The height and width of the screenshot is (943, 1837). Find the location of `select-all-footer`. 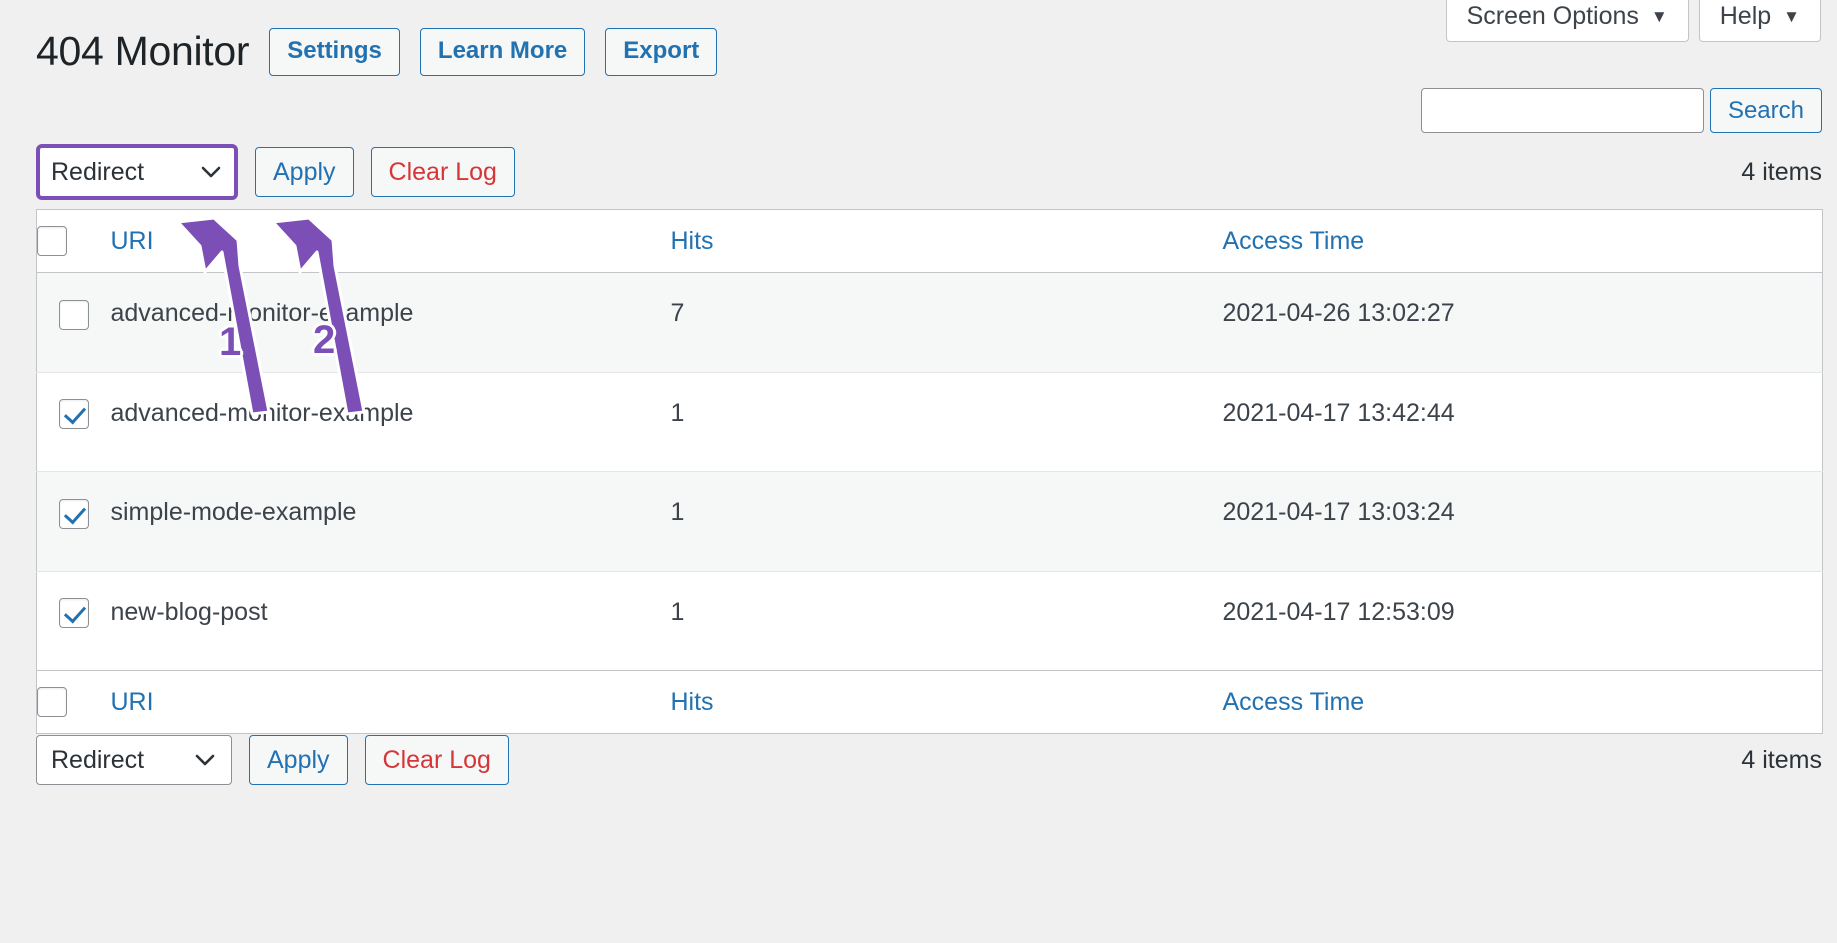

select-all-footer is located at coordinates (73, 701).